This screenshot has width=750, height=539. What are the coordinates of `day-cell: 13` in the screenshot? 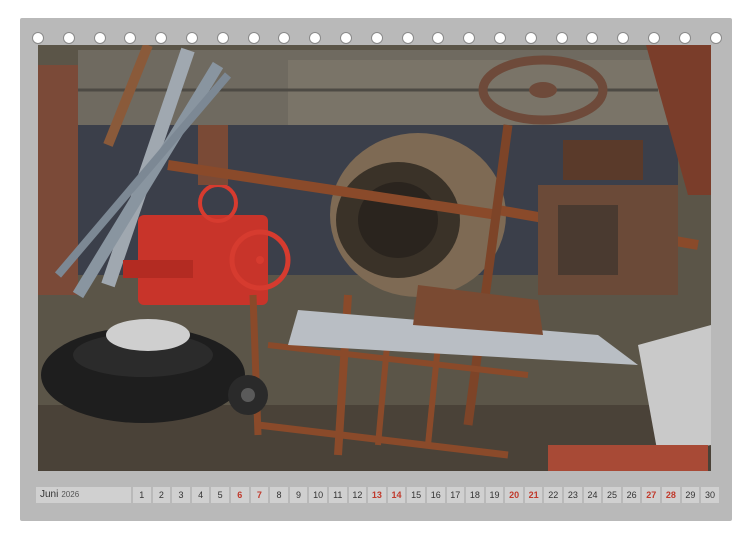 It's located at (377, 495).